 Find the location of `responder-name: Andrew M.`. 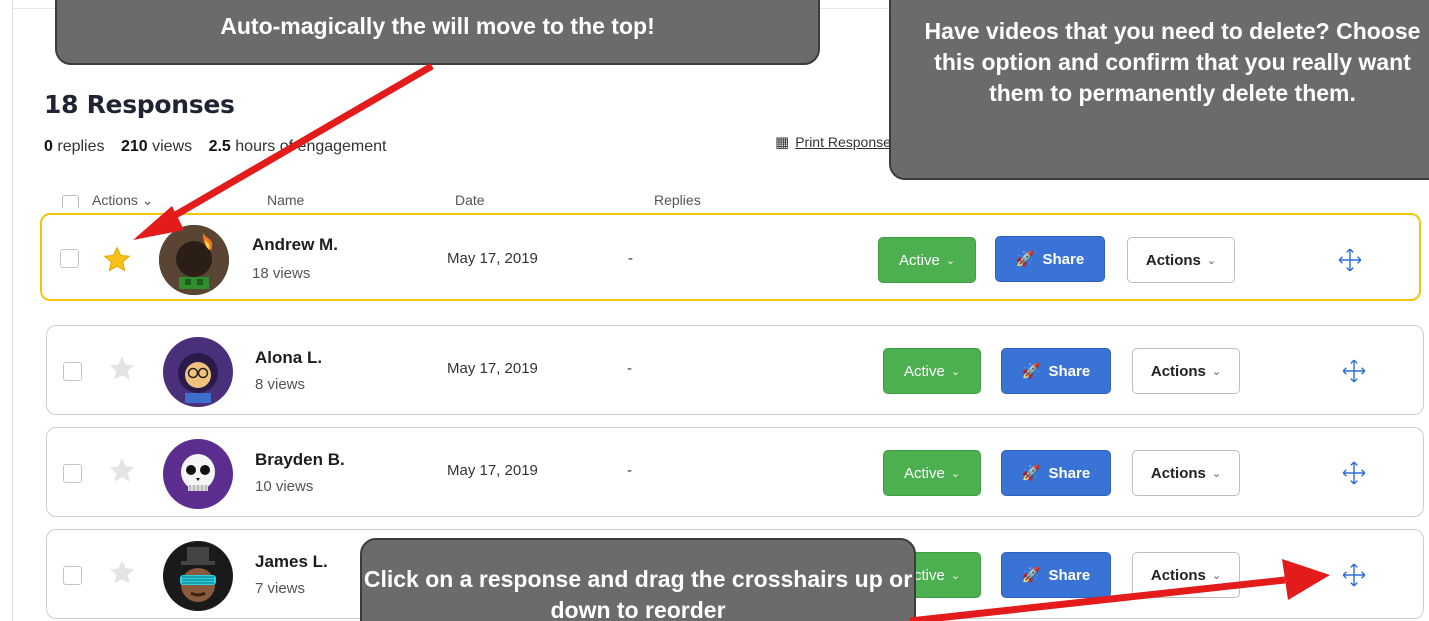

responder-name: Andrew M. is located at coordinates (295, 245).